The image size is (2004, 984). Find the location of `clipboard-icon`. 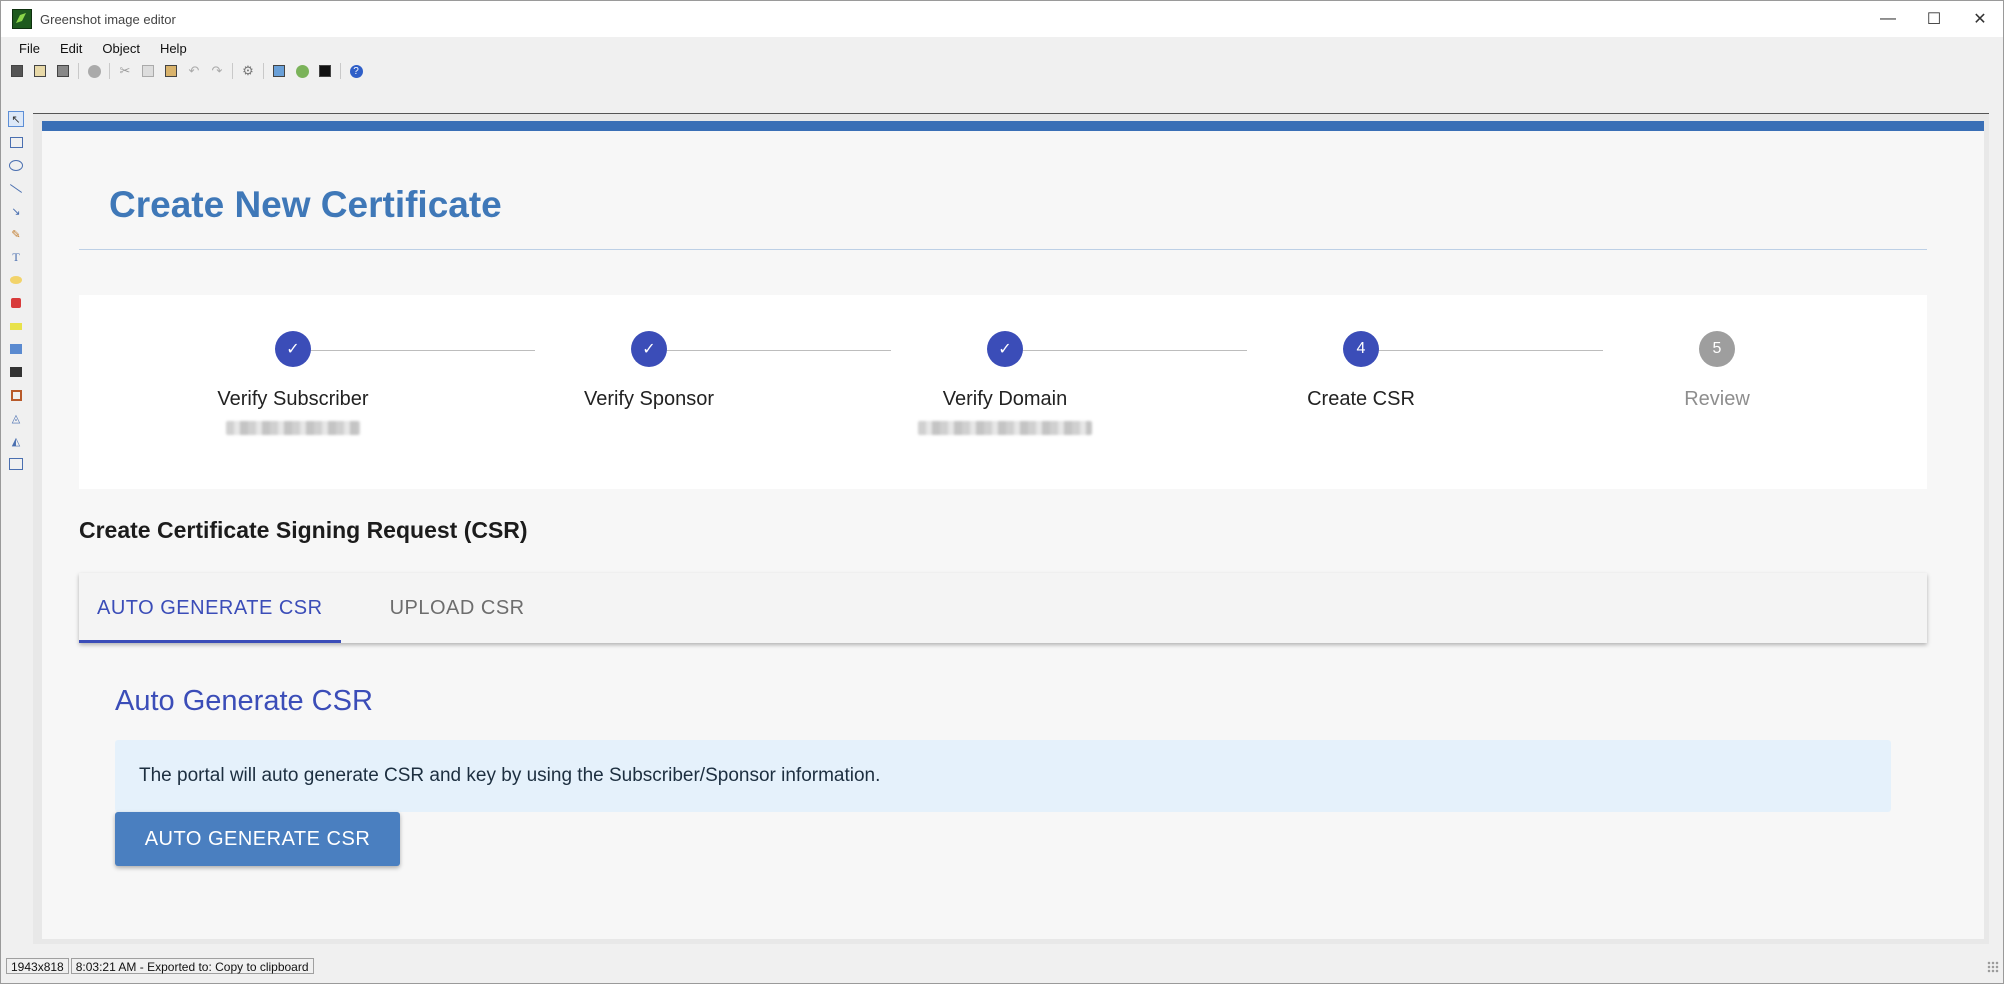

clipboard-icon is located at coordinates (40, 71).